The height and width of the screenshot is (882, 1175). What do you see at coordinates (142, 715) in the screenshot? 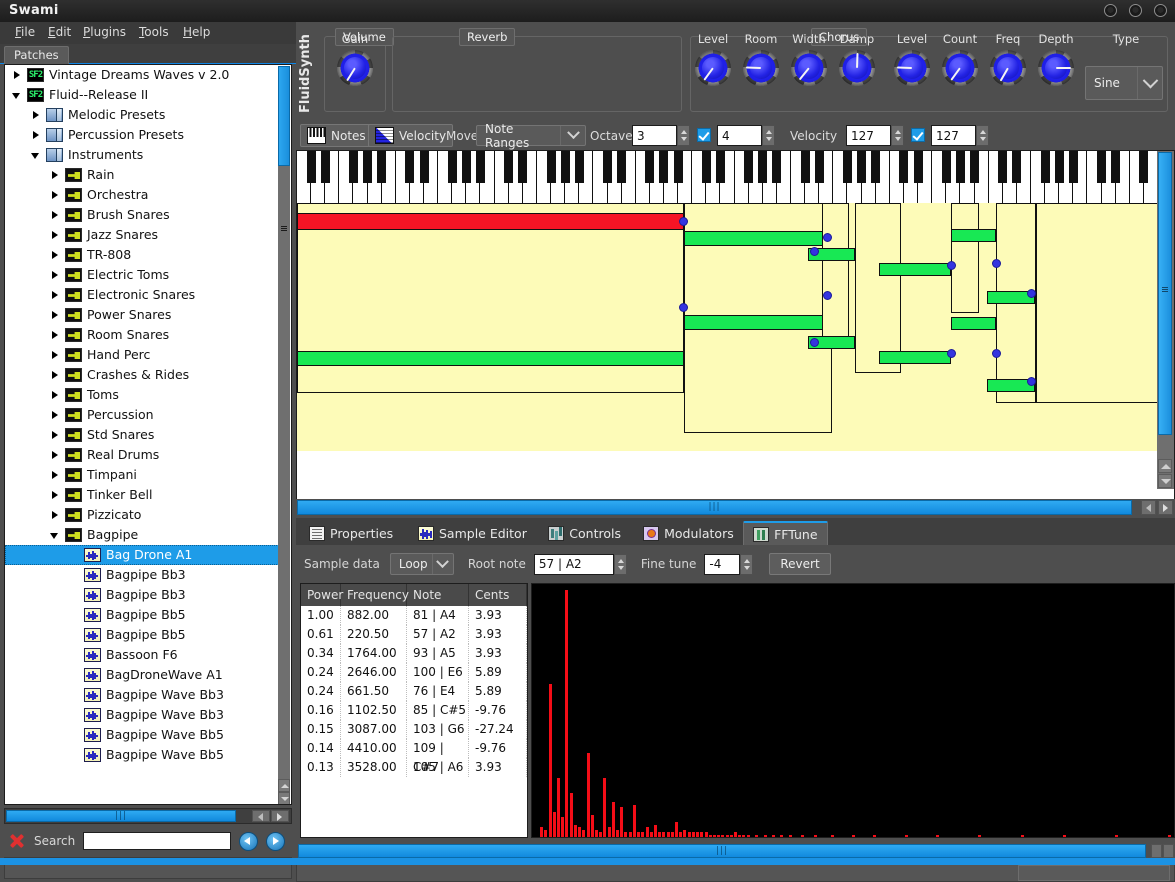
I see `tree-item: Bagpipe Wave Bb3` at bounding box center [142, 715].